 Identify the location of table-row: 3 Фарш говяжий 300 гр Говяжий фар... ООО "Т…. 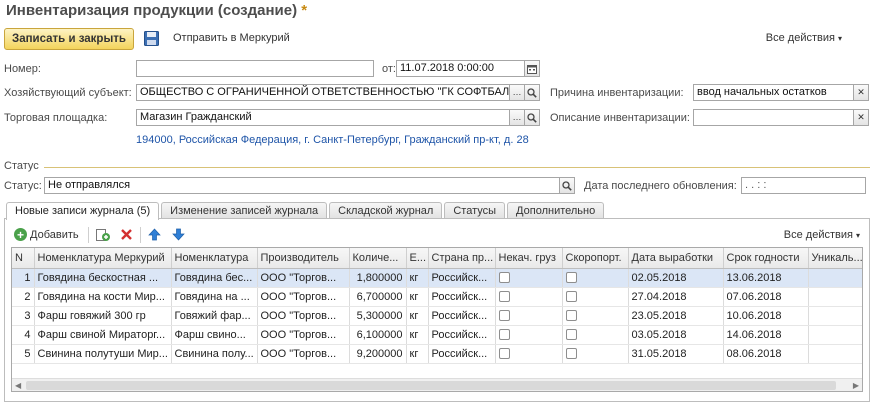
(437, 316).